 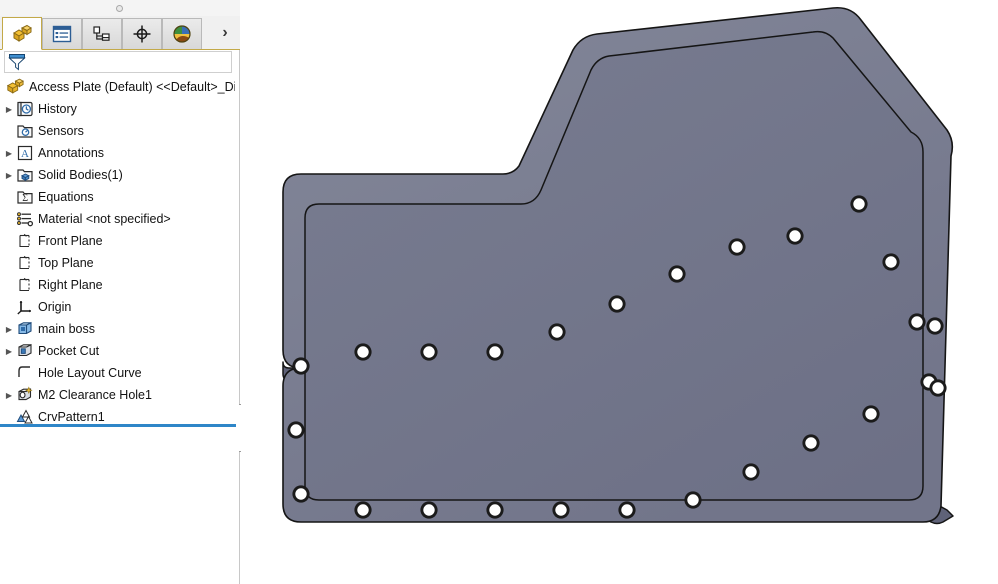 I want to click on configuration-icon, so click(x=101, y=33).